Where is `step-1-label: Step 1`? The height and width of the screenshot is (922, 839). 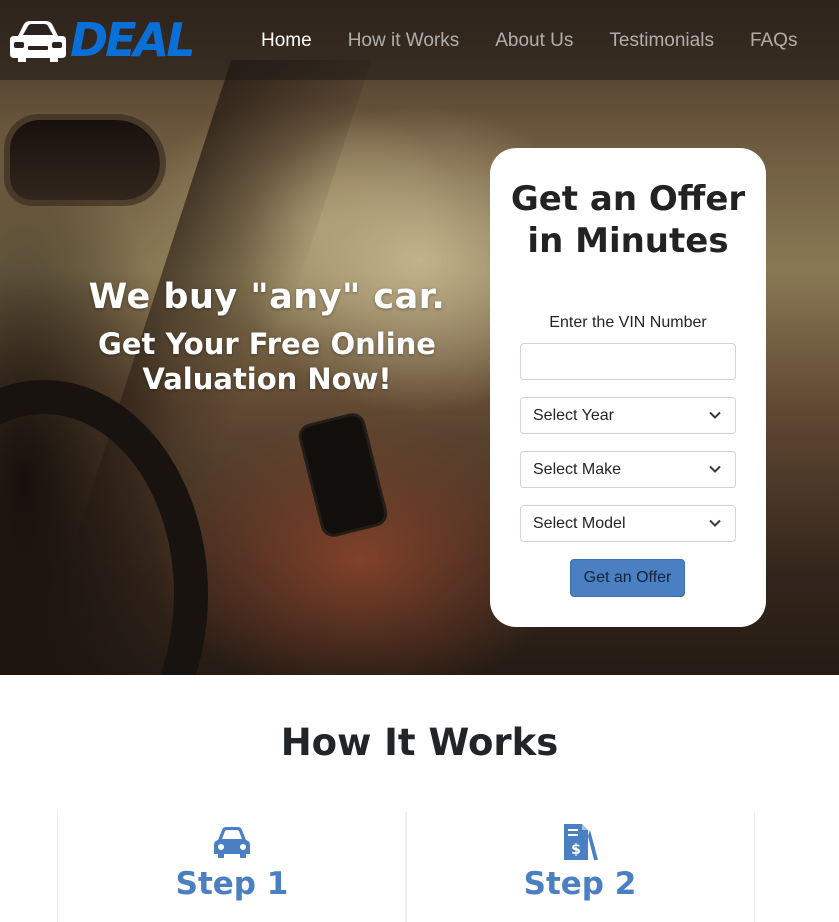 step-1-label: Step 1 is located at coordinates (232, 884).